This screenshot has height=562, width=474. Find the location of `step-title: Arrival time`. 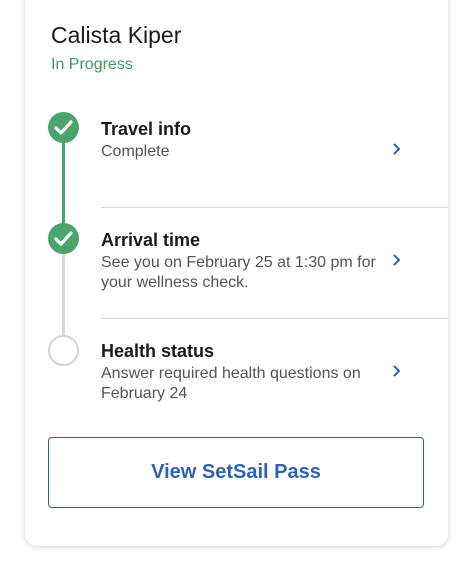

step-title: Arrival time is located at coordinates (151, 240).